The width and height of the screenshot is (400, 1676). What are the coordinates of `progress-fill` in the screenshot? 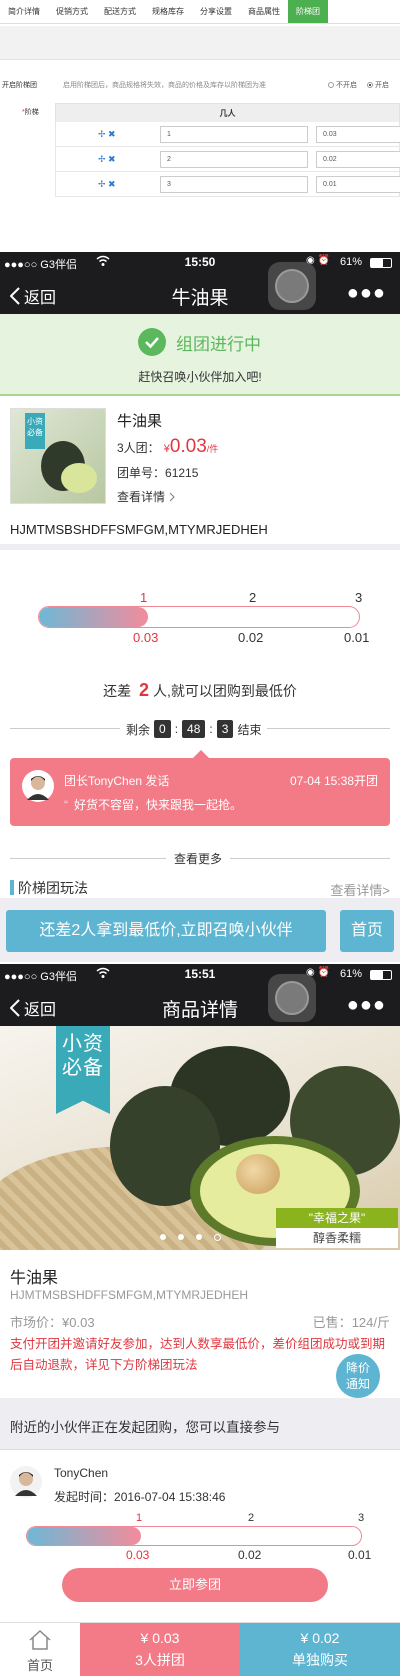 It's located at (93, 617).